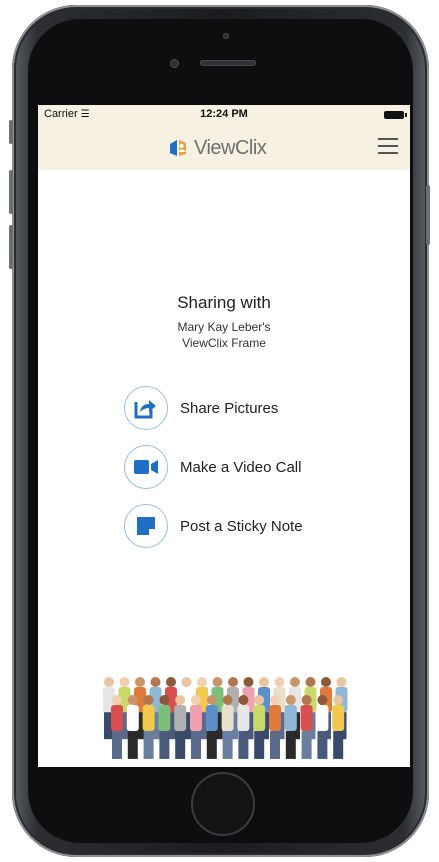 This screenshot has height=862, width=439. Describe the element at coordinates (229, 408) in the screenshot. I see `share-pictures-label: Share Pictures` at that location.